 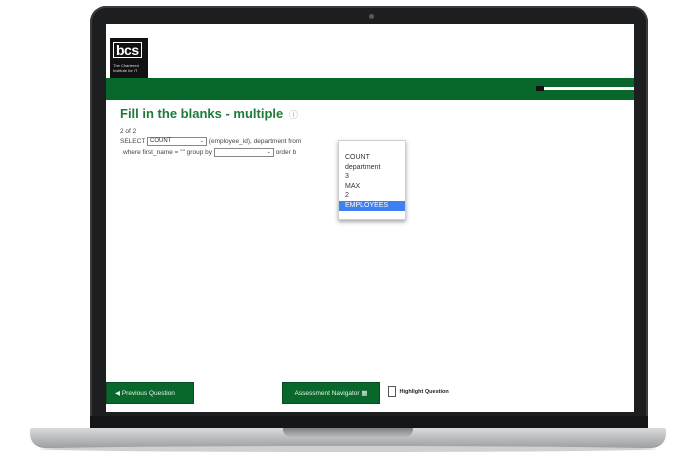 What do you see at coordinates (364, 393) in the screenshot?
I see `grid-icon: ▦` at bounding box center [364, 393].